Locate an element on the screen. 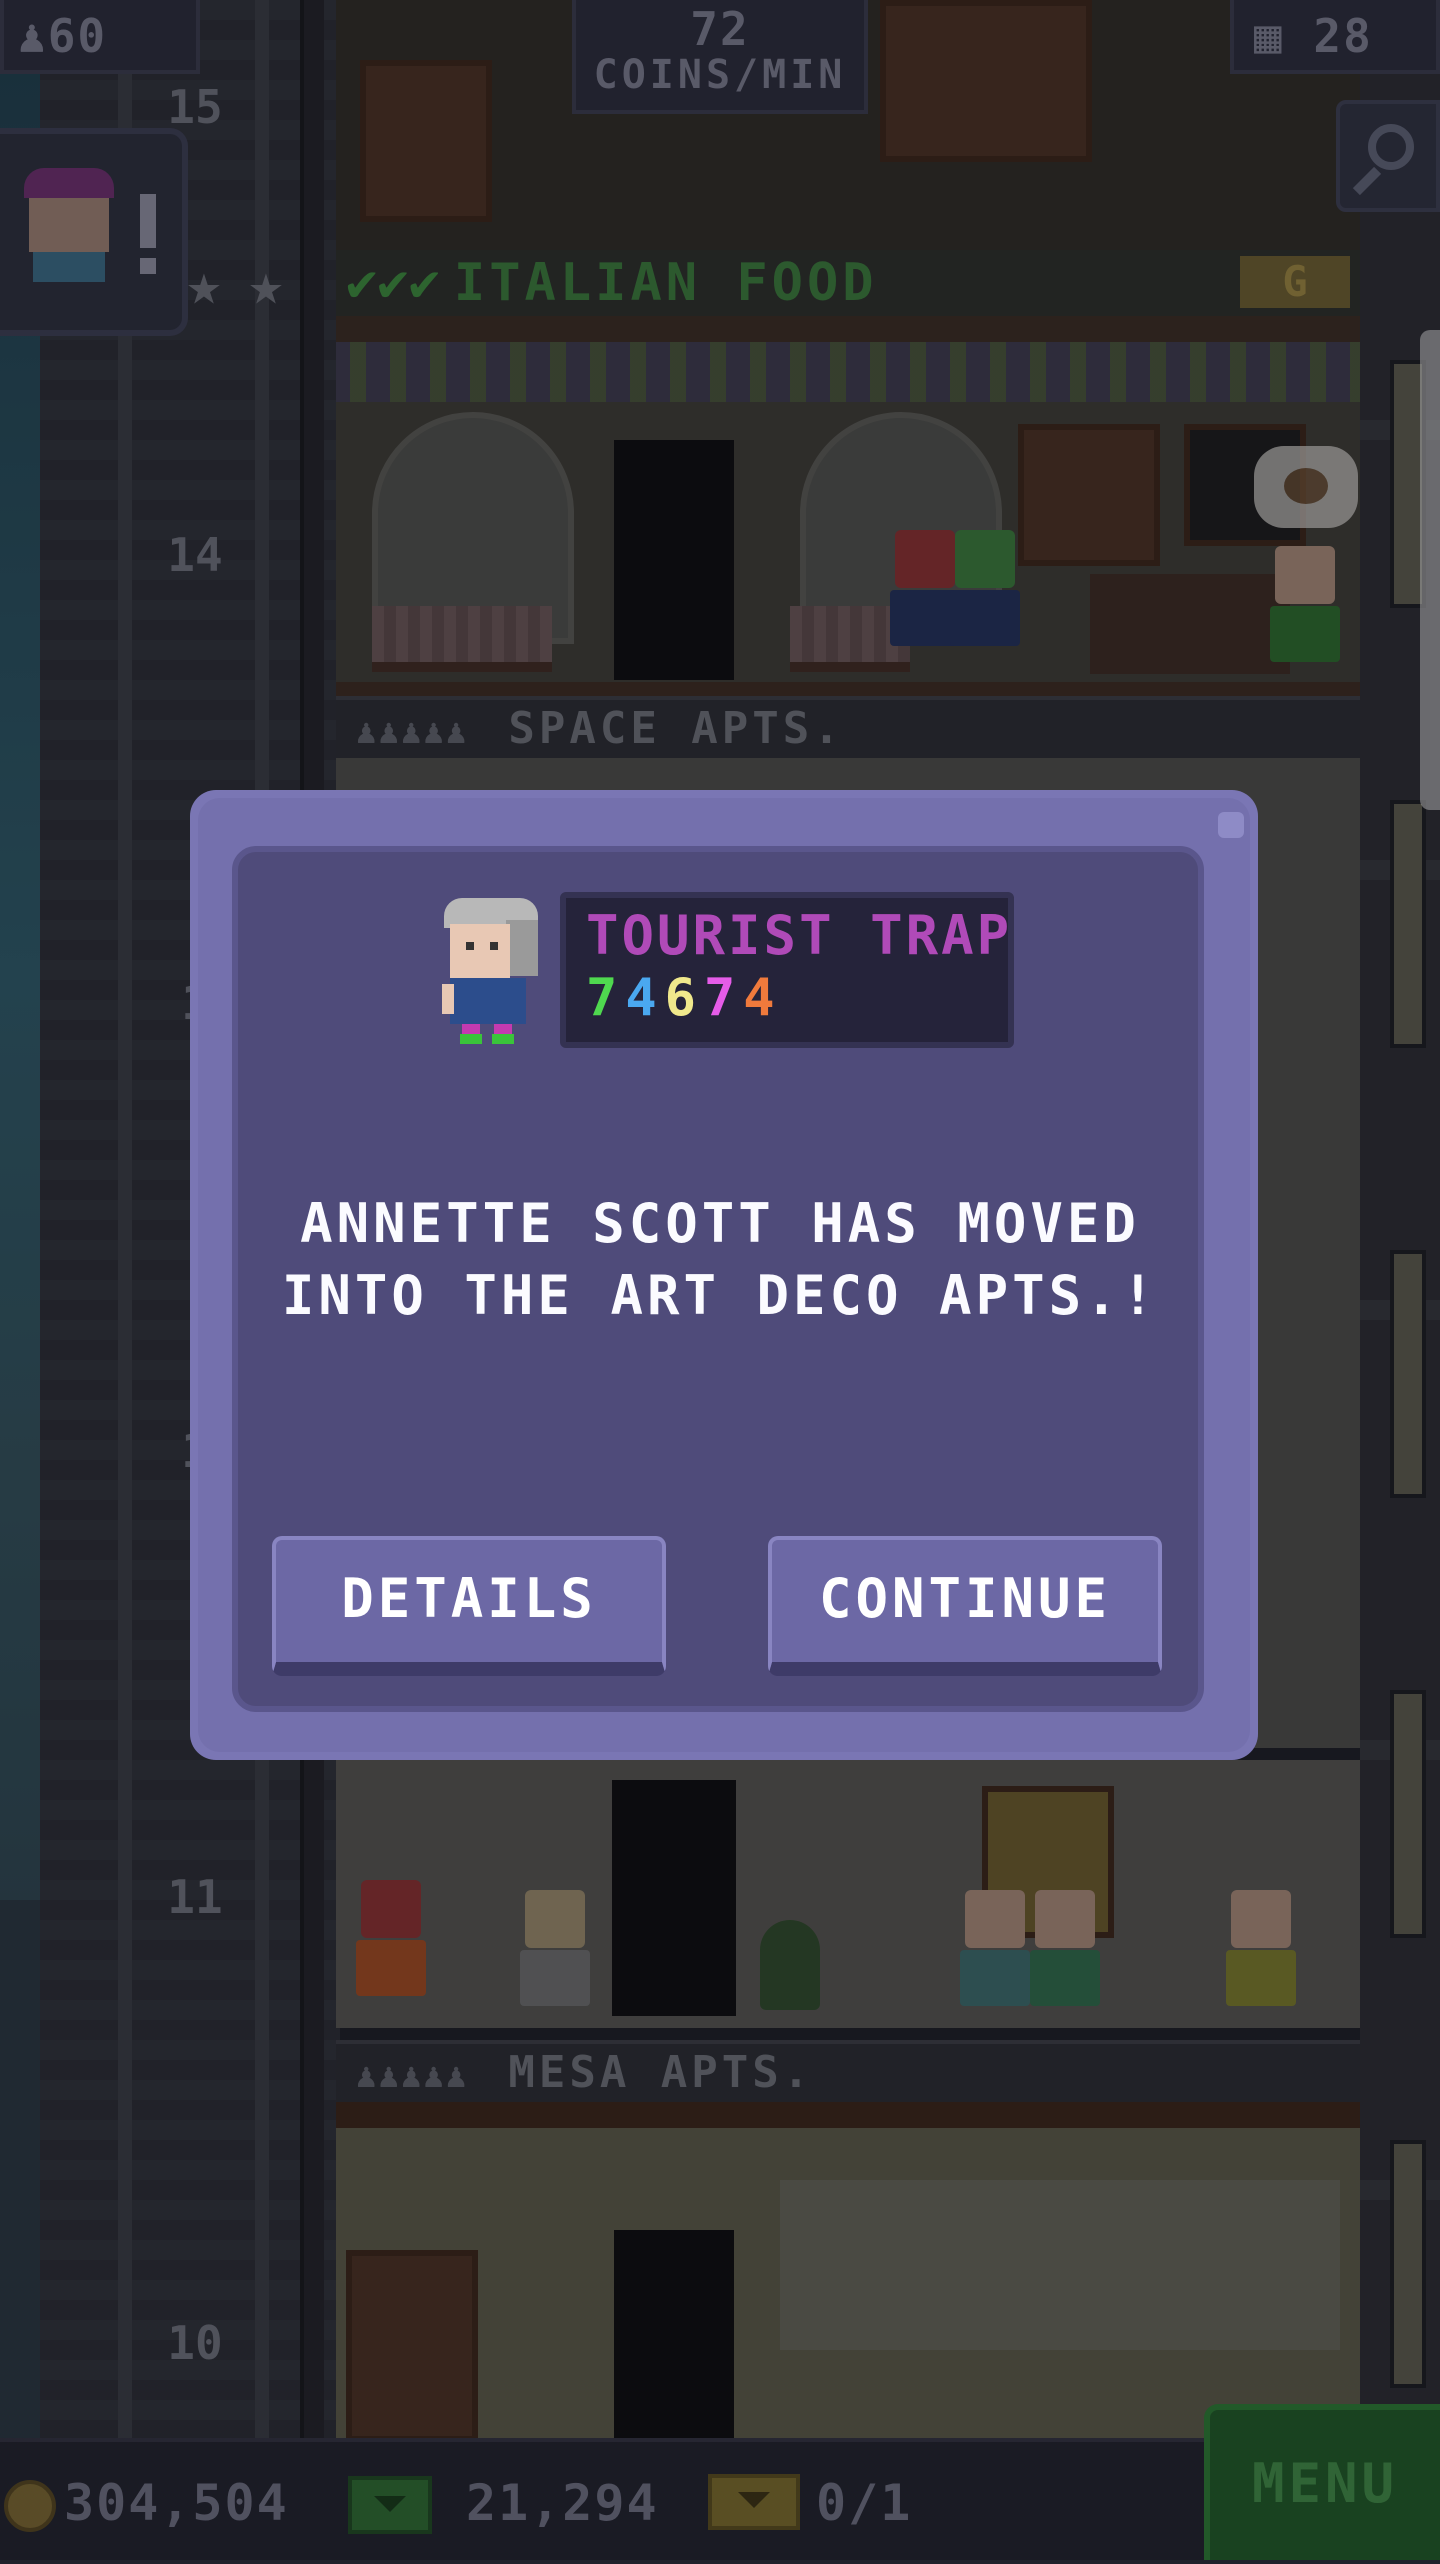 This screenshot has height=2564, width=1440. trait-title: TOURIST TRAP is located at coordinates (799, 935).